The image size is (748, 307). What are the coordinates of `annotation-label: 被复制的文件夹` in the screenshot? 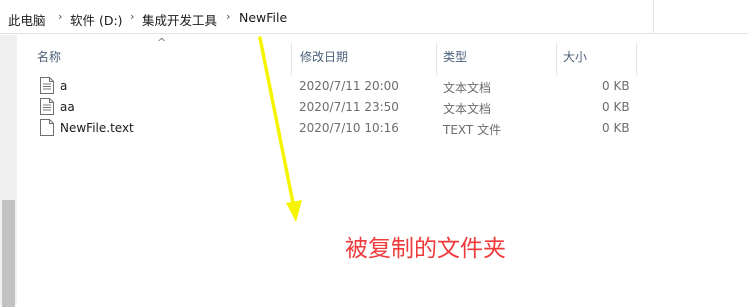 It's located at (425, 249).